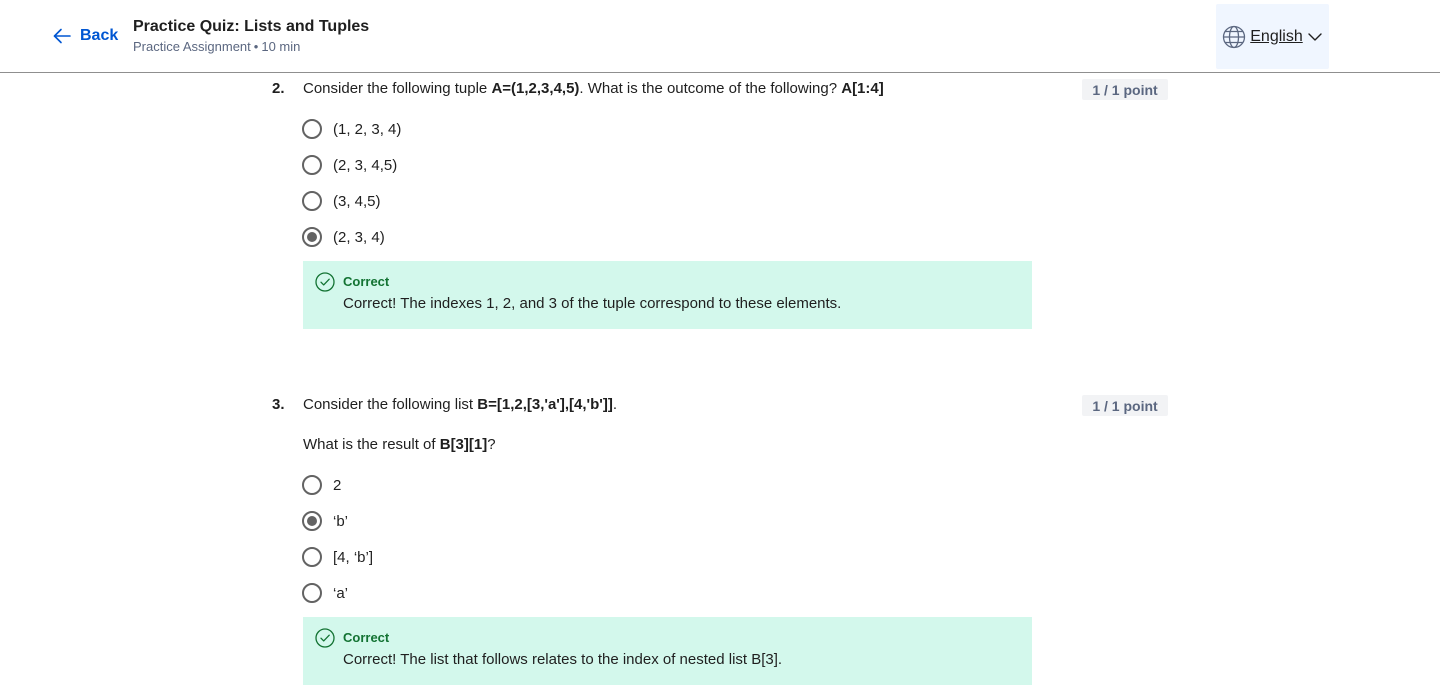  Describe the element at coordinates (99, 35) in the screenshot. I see `back-label: Back` at that location.